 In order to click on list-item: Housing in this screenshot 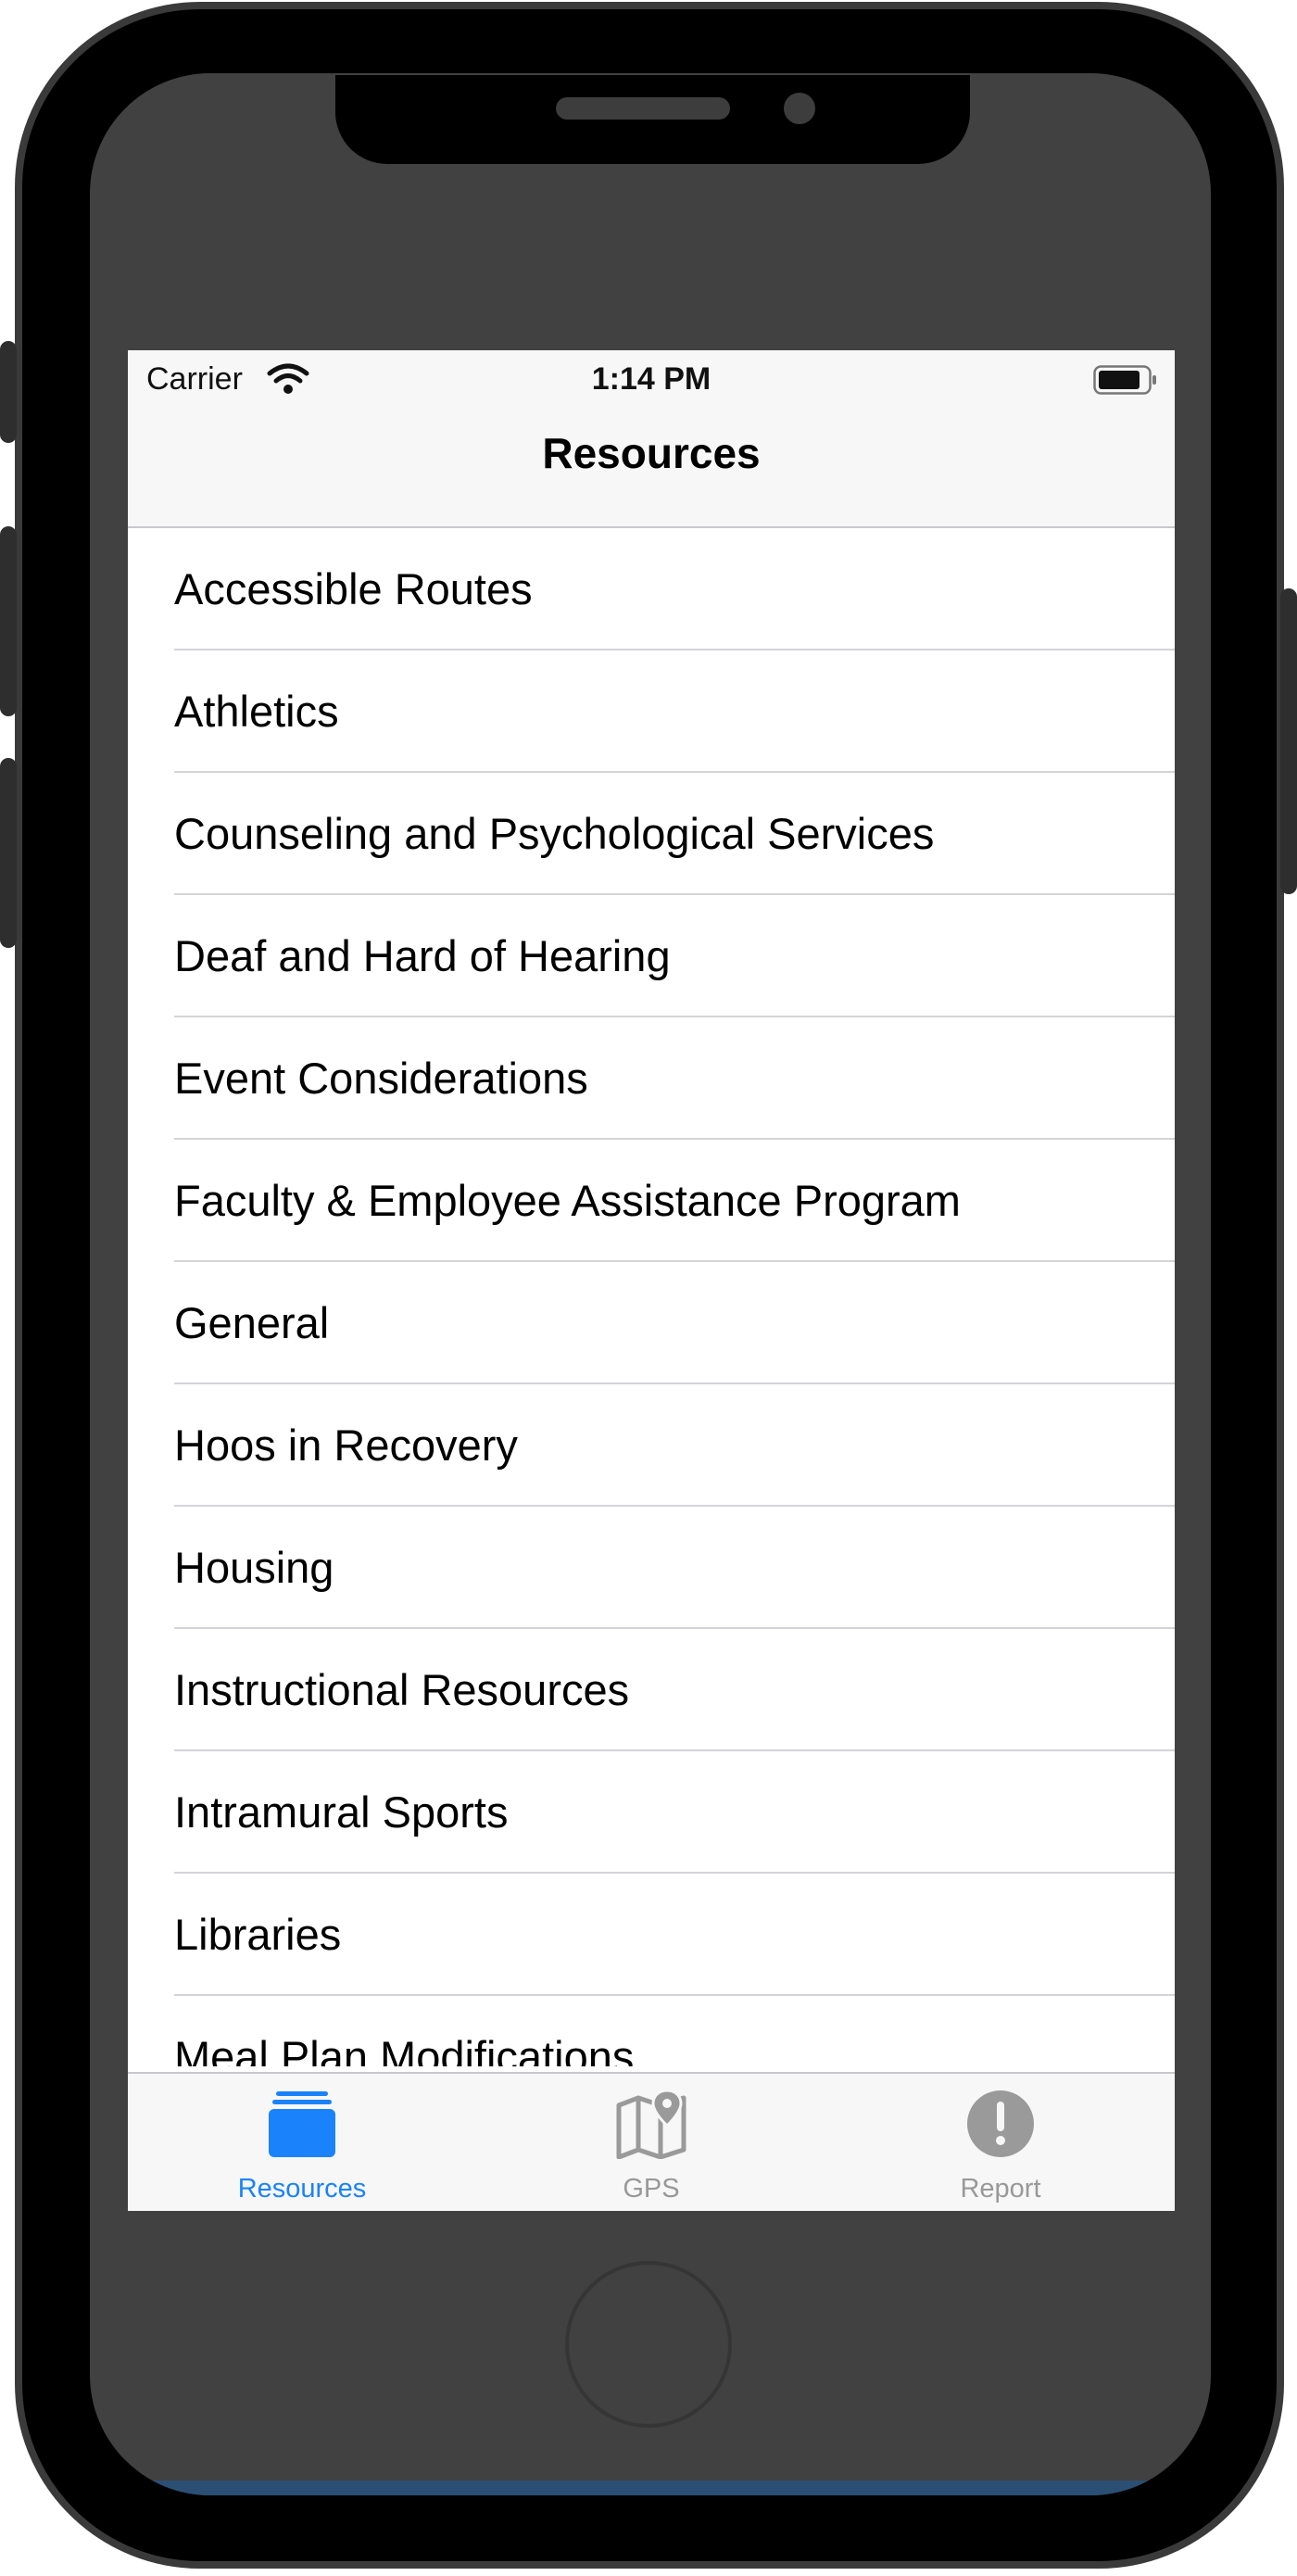, I will do `click(651, 1568)`.